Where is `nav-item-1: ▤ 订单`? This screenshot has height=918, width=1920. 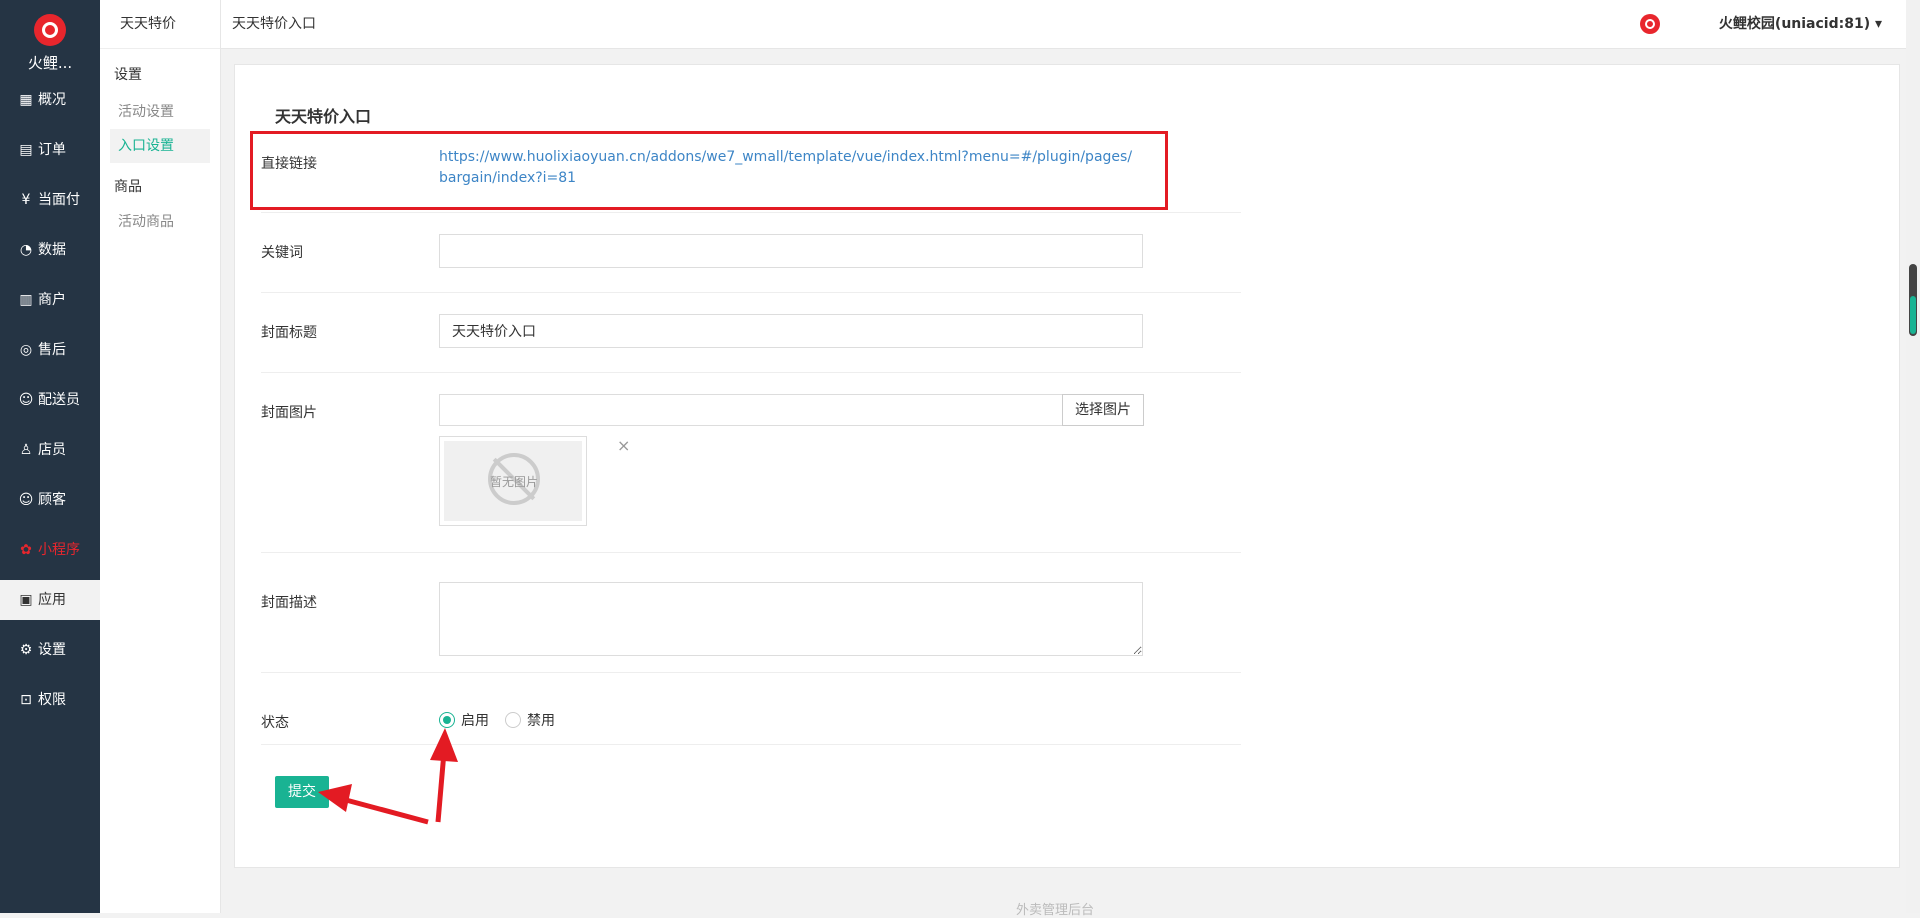 nav-item-1: ▤ 订单 is located at coordinates (50, 150).